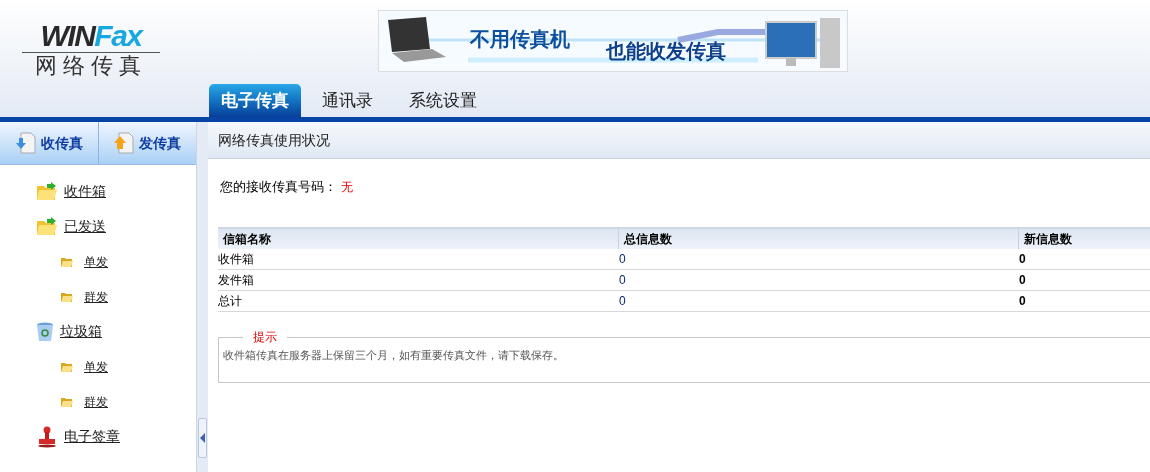 The width and height of the screenshot is (1150, 472). What do you see at coordinates (255, 100) in the screenshot?
I see `nav-tab: 电子传真` at bounding box center [255, 100].